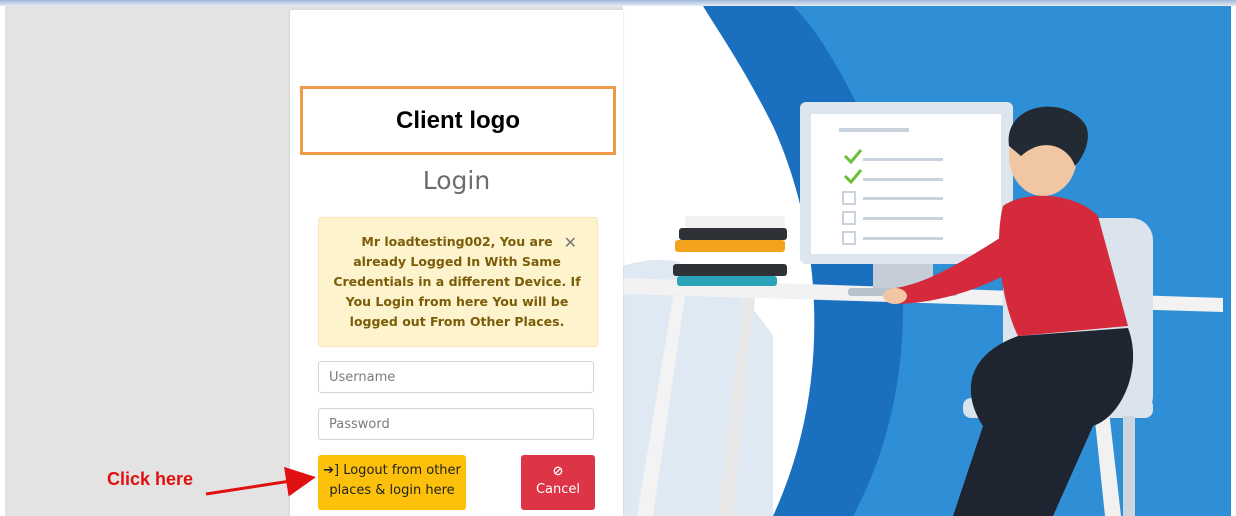  I want to click on cancel-button: ⊘ Cancel, so click(558, 482).